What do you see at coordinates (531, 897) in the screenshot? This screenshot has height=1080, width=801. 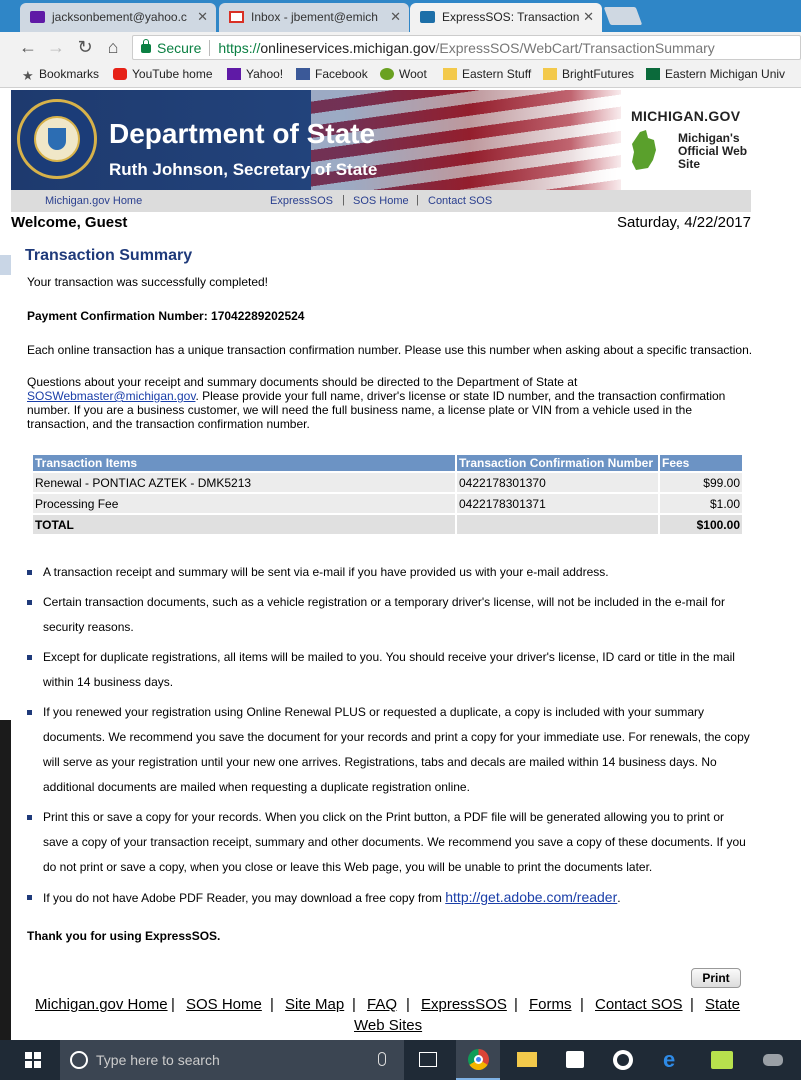 I see `adobe-reader-link: http://get.adobe.com/reader` at bounding box center [531, 897].